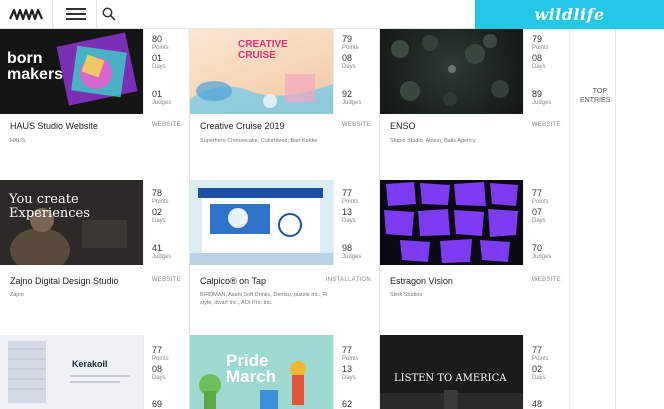 The image size is (664, 409). I want to click on judges-value: 98, so click(347, 248).